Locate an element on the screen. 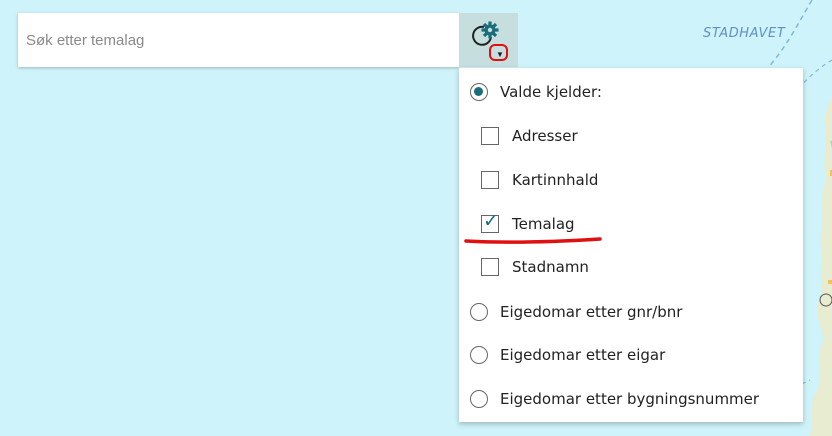 The image size is (832, 436). search-bar is located at coordinates (238, 40).